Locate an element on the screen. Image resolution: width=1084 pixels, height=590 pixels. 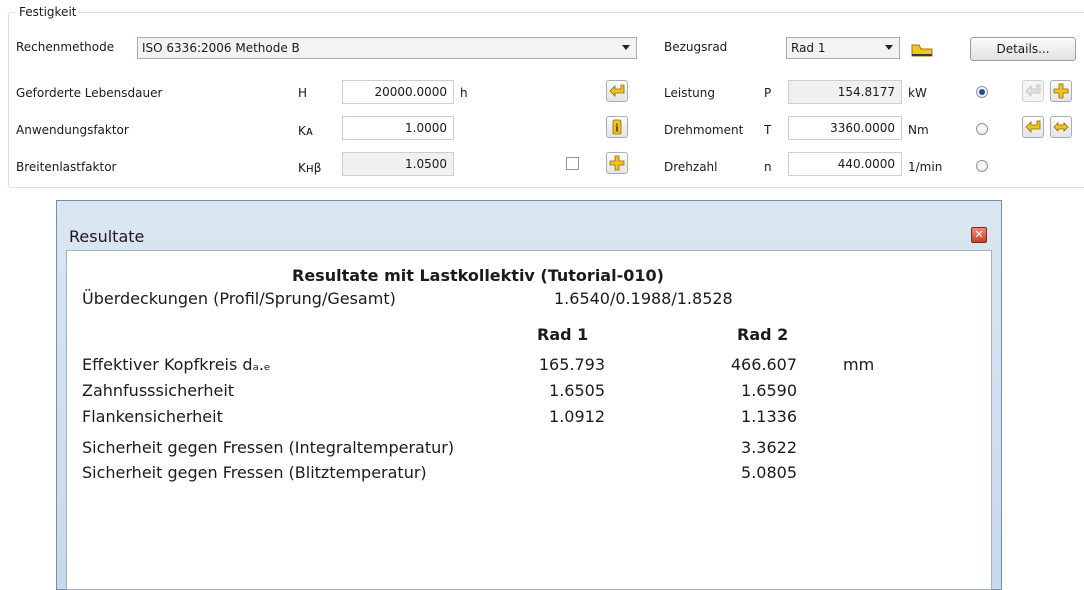
swap-arrows-icon is located at coordinates (1061, 127).